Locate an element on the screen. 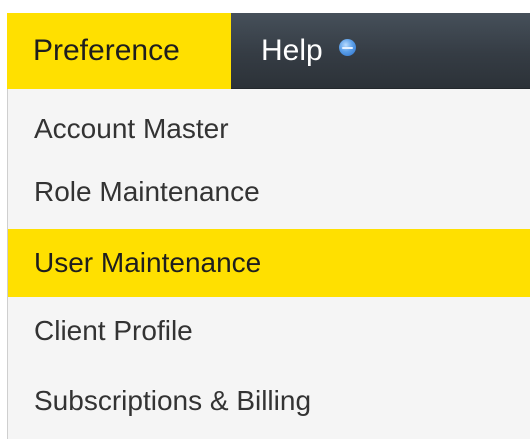  menu-item-label: Role Maintenance is located at coordinates (147, 191).